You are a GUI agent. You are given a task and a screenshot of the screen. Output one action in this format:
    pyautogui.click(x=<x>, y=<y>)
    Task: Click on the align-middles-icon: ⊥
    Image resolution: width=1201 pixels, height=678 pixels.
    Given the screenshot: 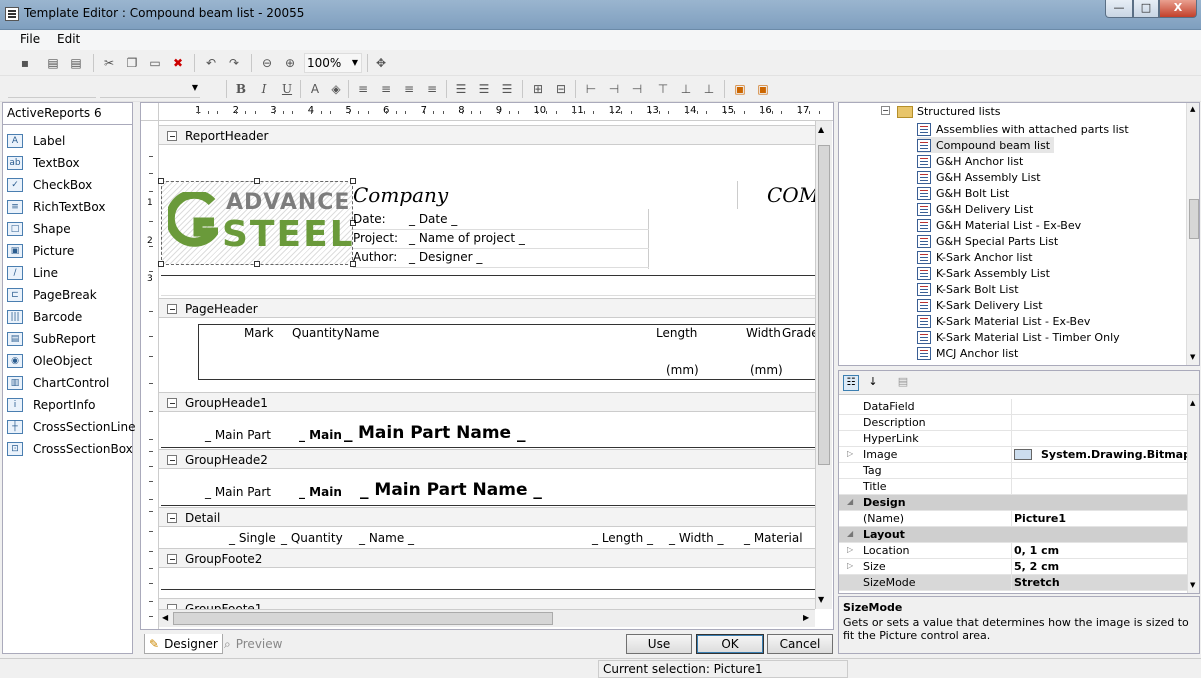 What is the action you would take?
    pyautogui.click(x=686, y=89)
    